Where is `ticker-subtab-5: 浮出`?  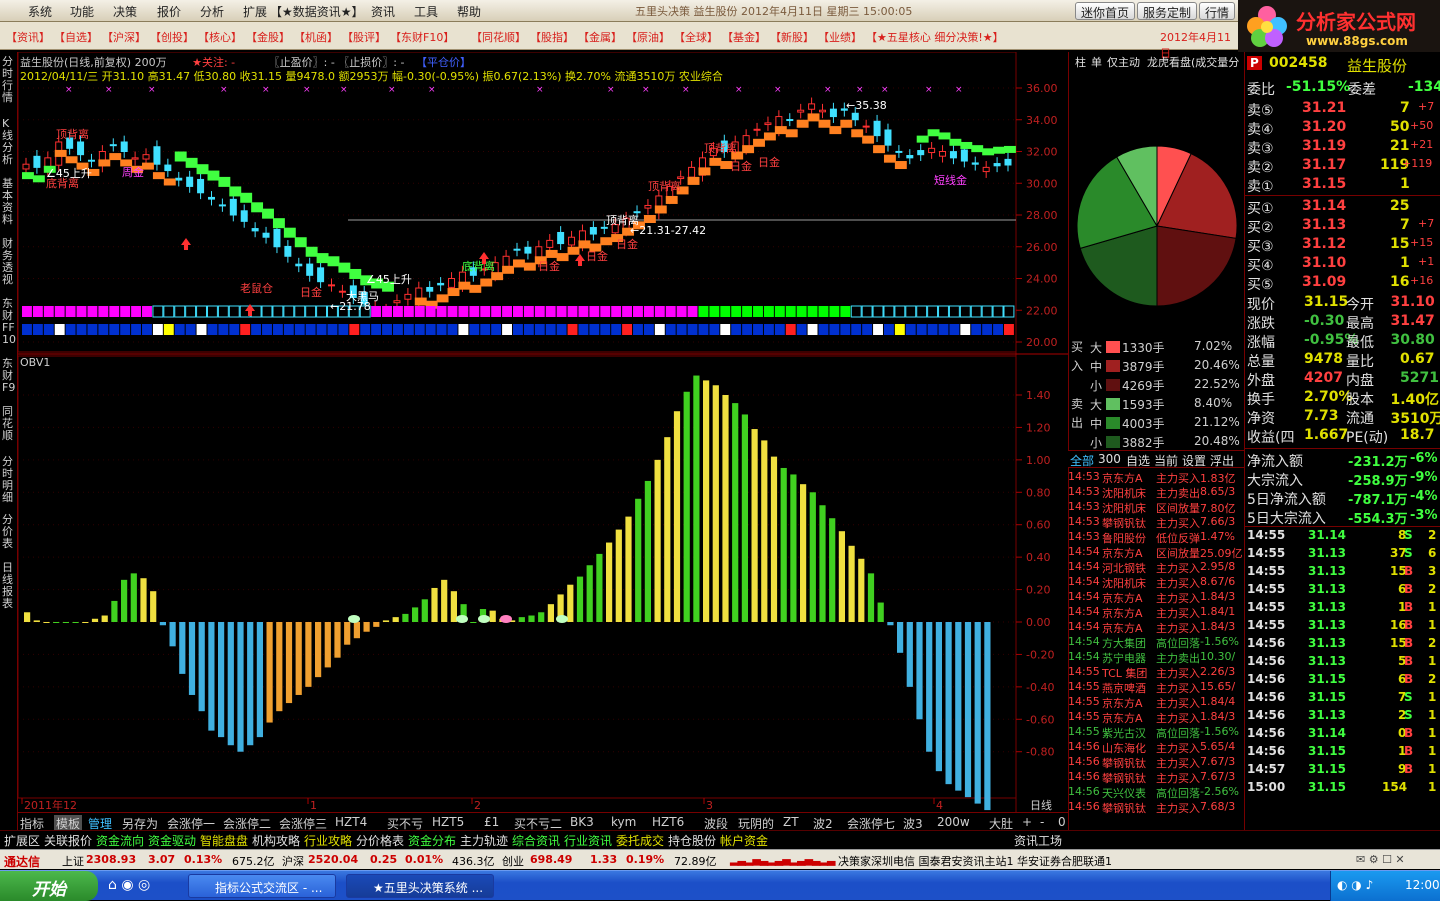 ticker-subtab-5: 浮出 is located at coordinates (1222, 460).